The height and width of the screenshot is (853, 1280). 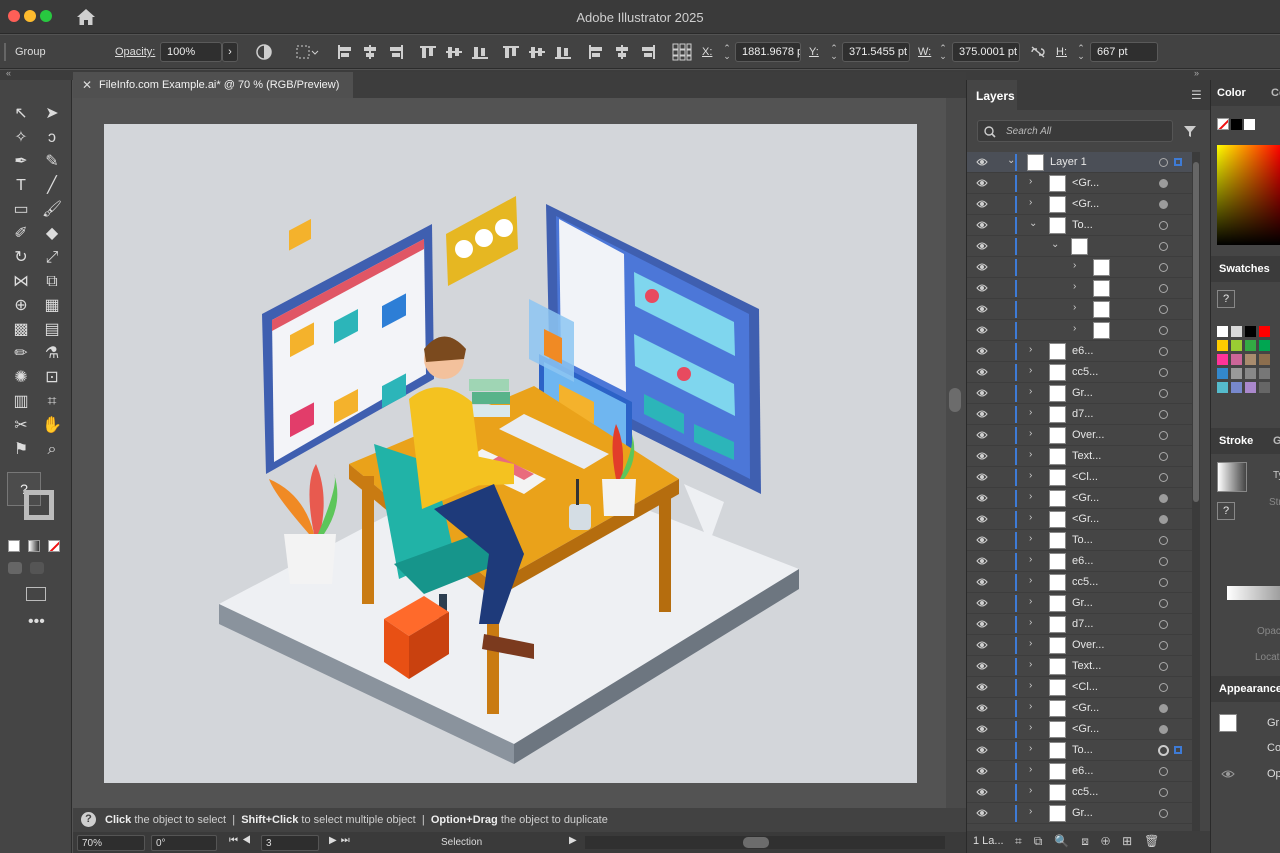 What do you see at coordinates (21, 234) in the screenshot?
I see `shaper-tool-icon: ✐` at bounding box center [21, 234].